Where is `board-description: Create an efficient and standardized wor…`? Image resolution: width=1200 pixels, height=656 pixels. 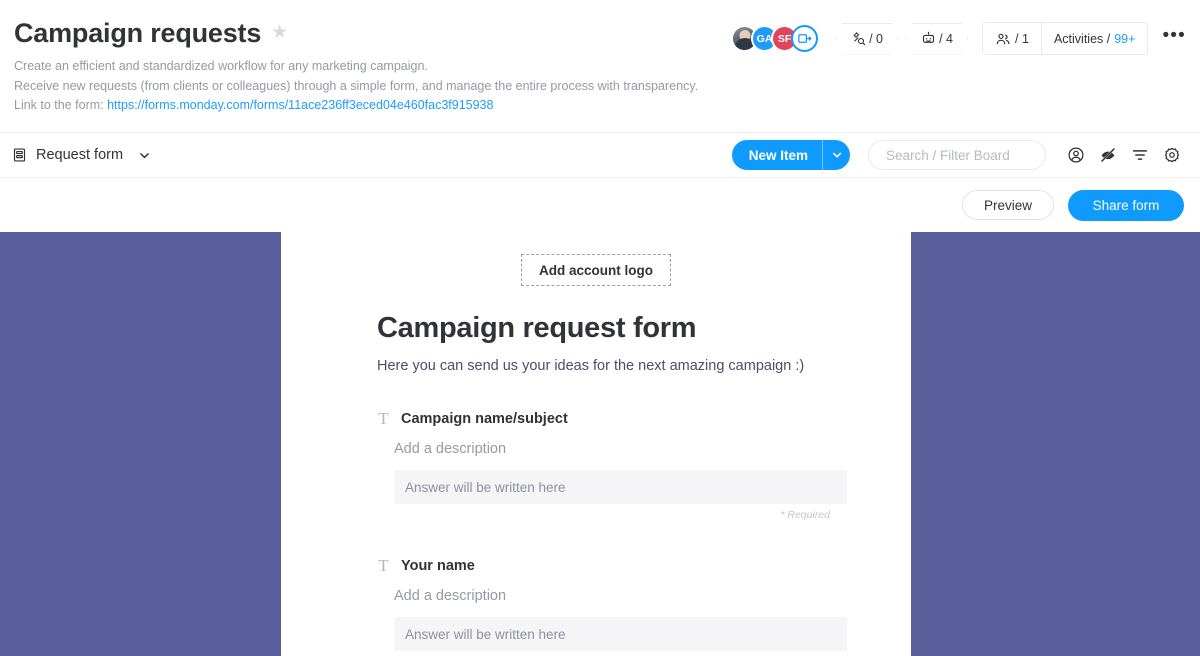
board-description: Create an efficient and standardized wor… is located at coordinates (599, 86).